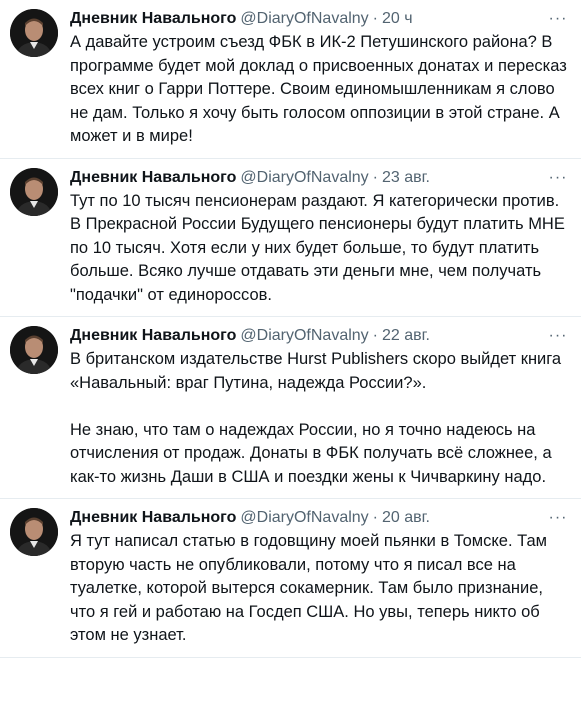 The image size is (581, 718). Describe the element at coordinates (406, 178) in the screenshot. I see `timestamp: 23 авг.` at that location.